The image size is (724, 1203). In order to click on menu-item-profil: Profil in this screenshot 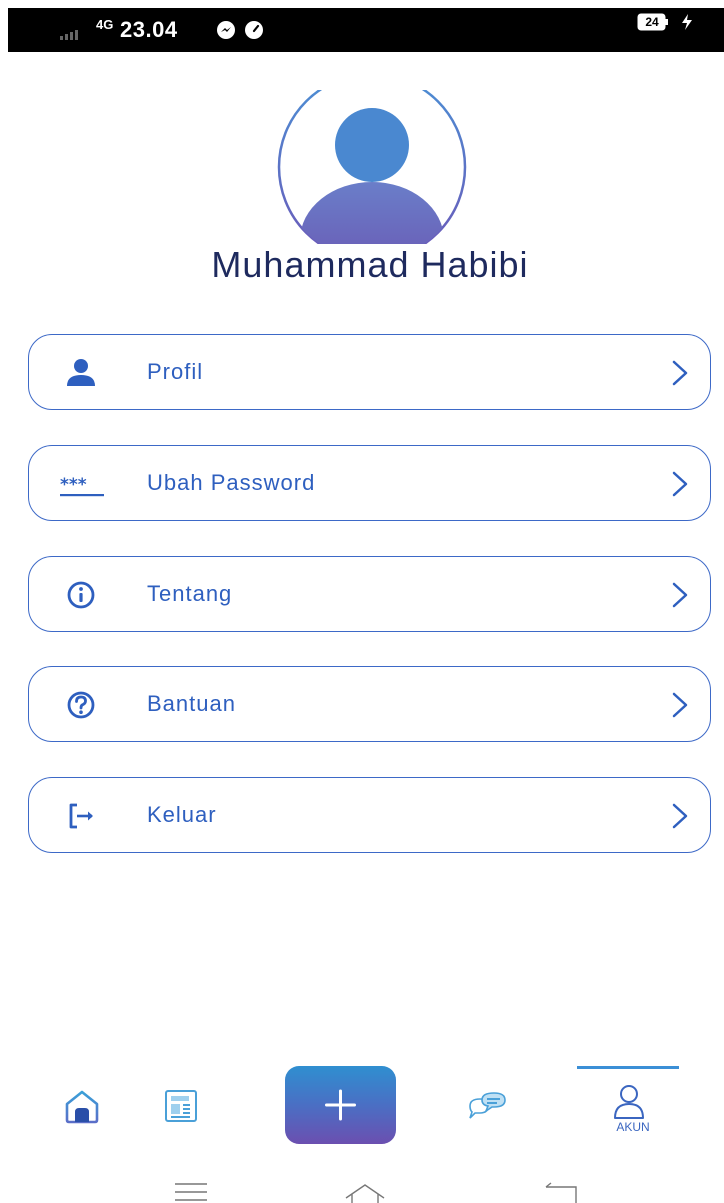, I will do `click(369, 372)`.